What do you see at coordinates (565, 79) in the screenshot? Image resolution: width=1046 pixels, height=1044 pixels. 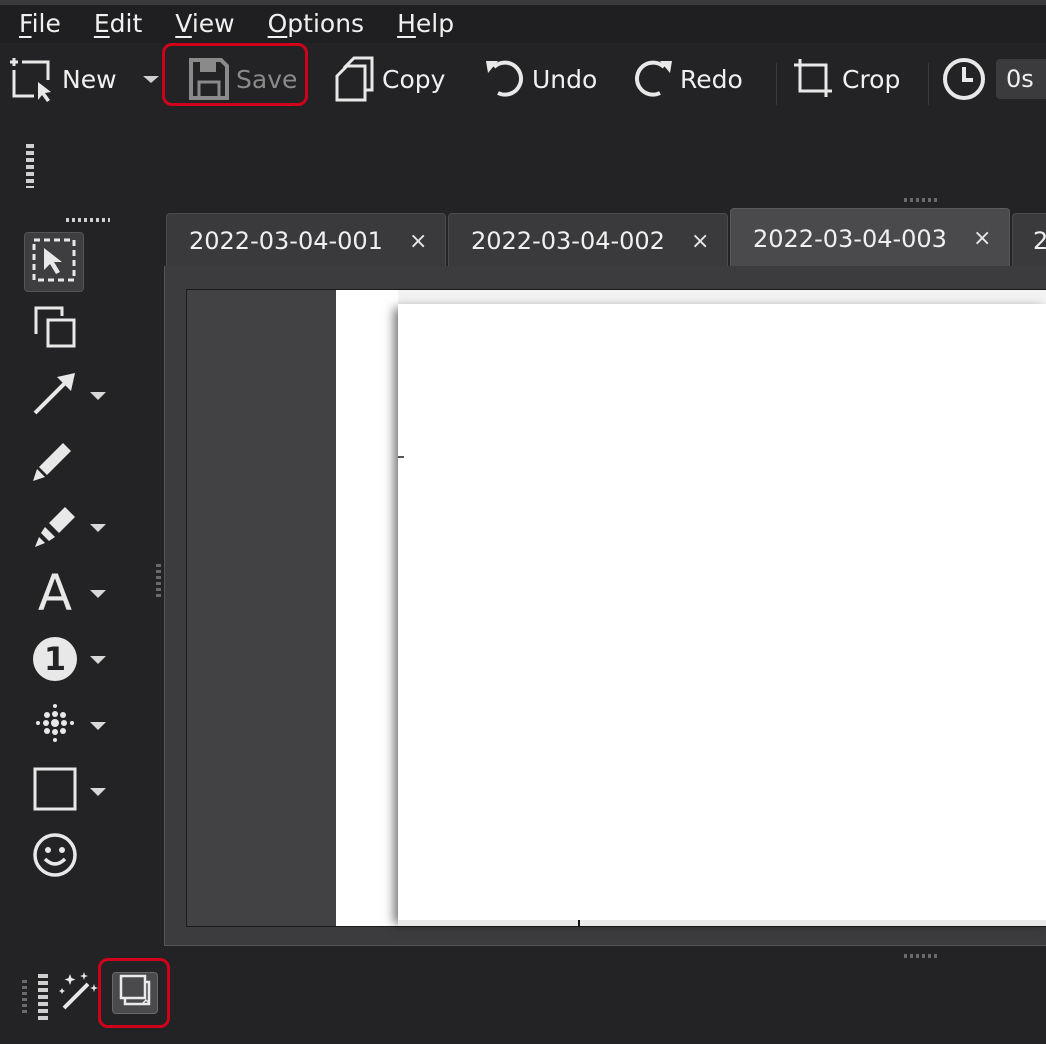 I see `undo-label: Undo` at bounding box center [565, 79].